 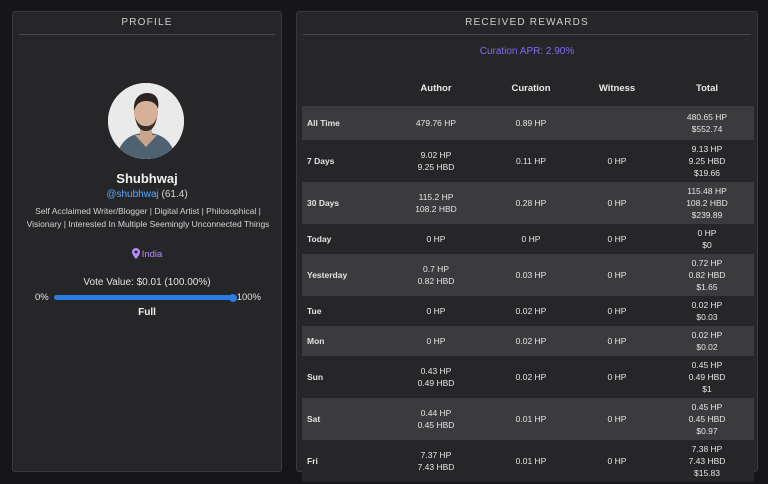 I want to click on total-cell-line: $0.97, so click(x=707, y=431).